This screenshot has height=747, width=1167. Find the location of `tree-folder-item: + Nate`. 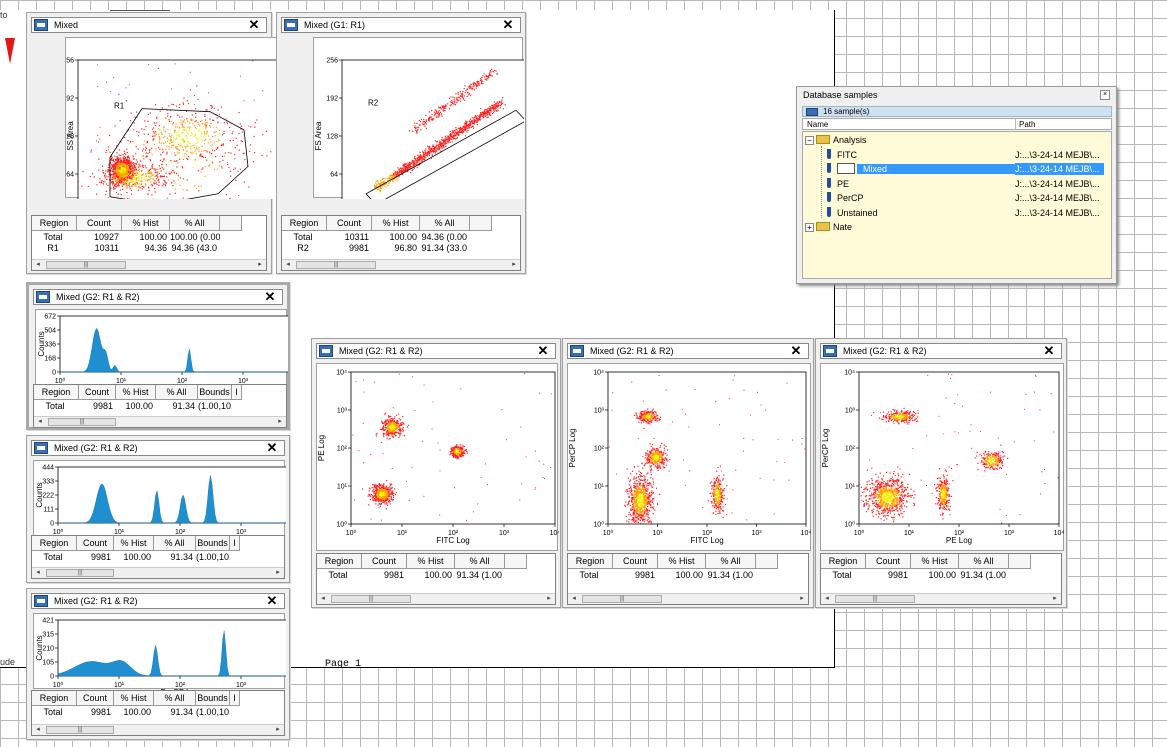

tree-folder-item: + Nate is located at coordinates (828, 227).